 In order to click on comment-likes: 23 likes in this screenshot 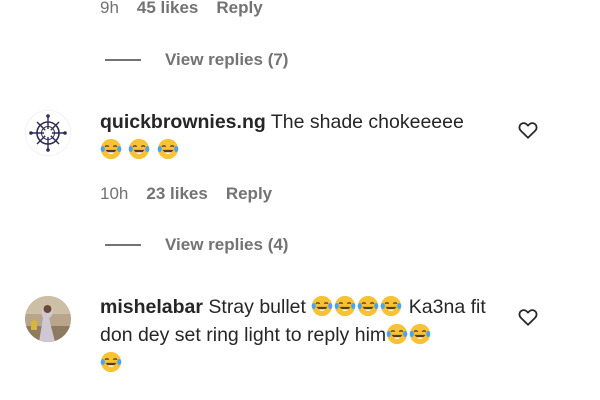, I will do `click(176, 194)`.